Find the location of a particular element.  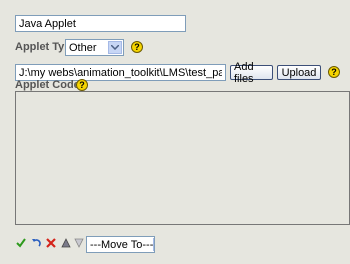

delete-icon is located at coordinates (51, 243).